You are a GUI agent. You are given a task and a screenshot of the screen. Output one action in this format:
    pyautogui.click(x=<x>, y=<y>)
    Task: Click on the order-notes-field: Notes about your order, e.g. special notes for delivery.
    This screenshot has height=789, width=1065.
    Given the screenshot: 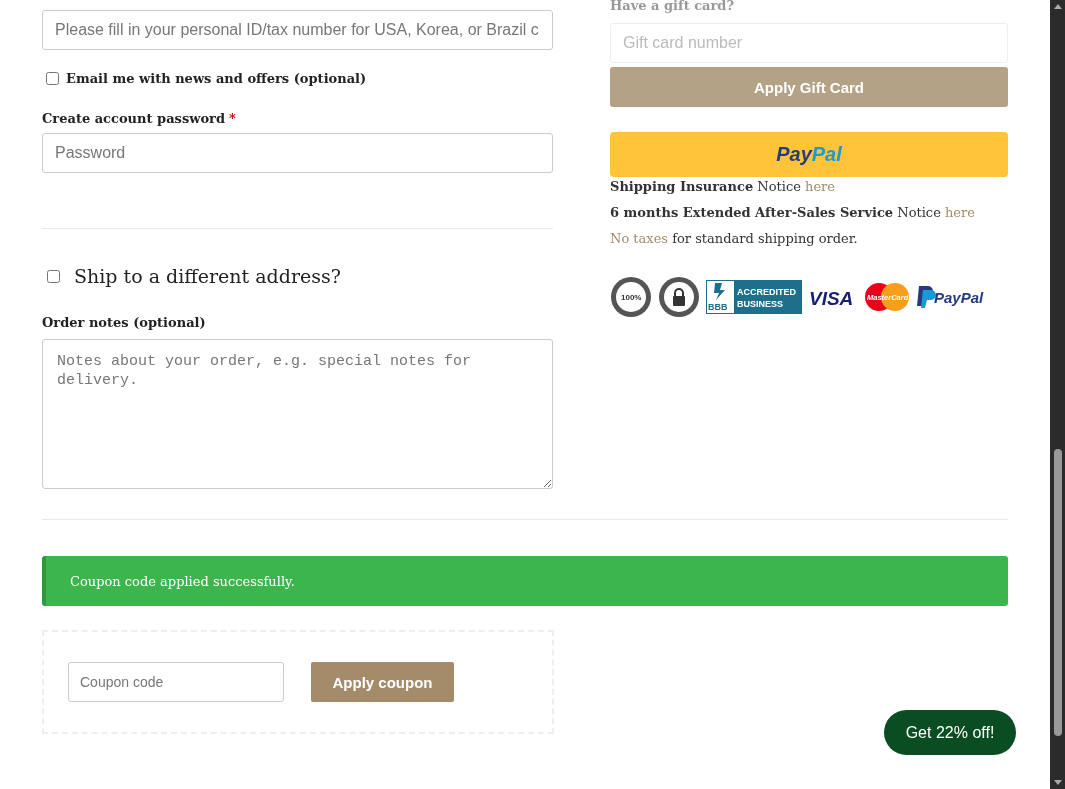 What is the action you would take?
    pyautogui.click(x=297, y=414)
    